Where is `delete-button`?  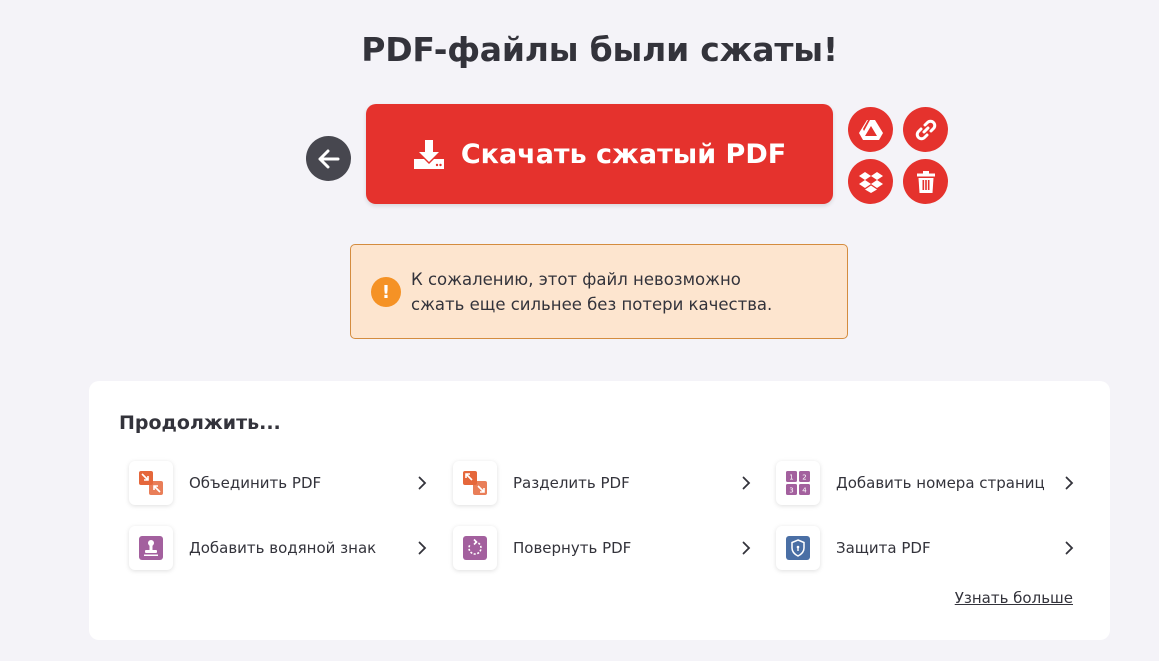 delete-button is located at coordinates (925, 181).